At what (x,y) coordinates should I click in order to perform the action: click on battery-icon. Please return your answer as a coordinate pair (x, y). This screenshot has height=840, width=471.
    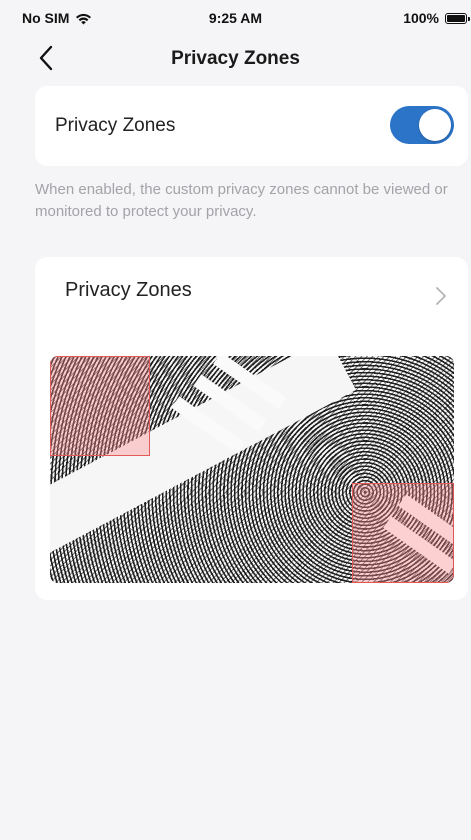
    Looking at the image, I should click on (457, 18).